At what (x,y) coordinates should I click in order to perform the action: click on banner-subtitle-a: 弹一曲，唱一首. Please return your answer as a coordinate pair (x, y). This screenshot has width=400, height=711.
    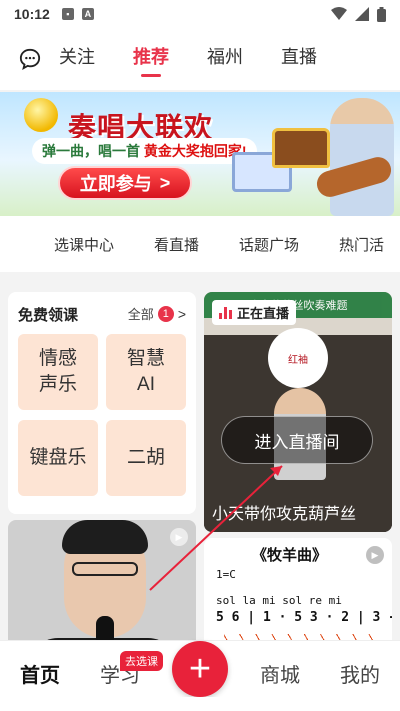
    Looking at the image, I should click on (91, 151).